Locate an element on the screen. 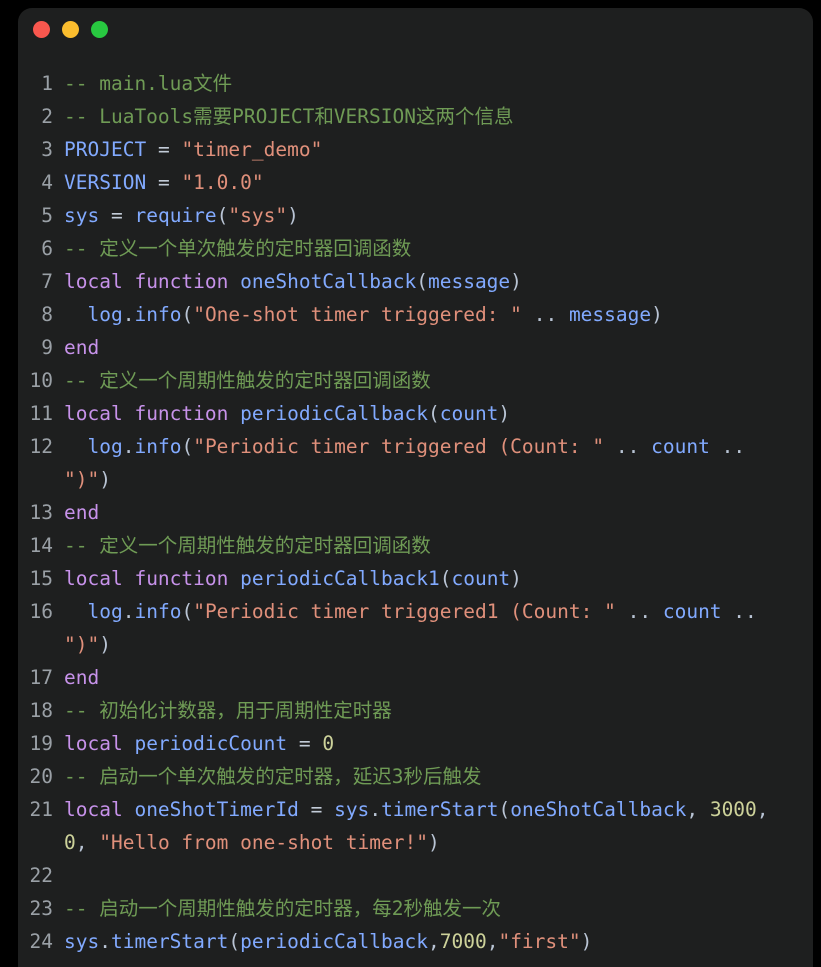 This screenshot has height=967, width=821. line-content: VERSION = "1.0.0" is located at coordinates (435, 182).